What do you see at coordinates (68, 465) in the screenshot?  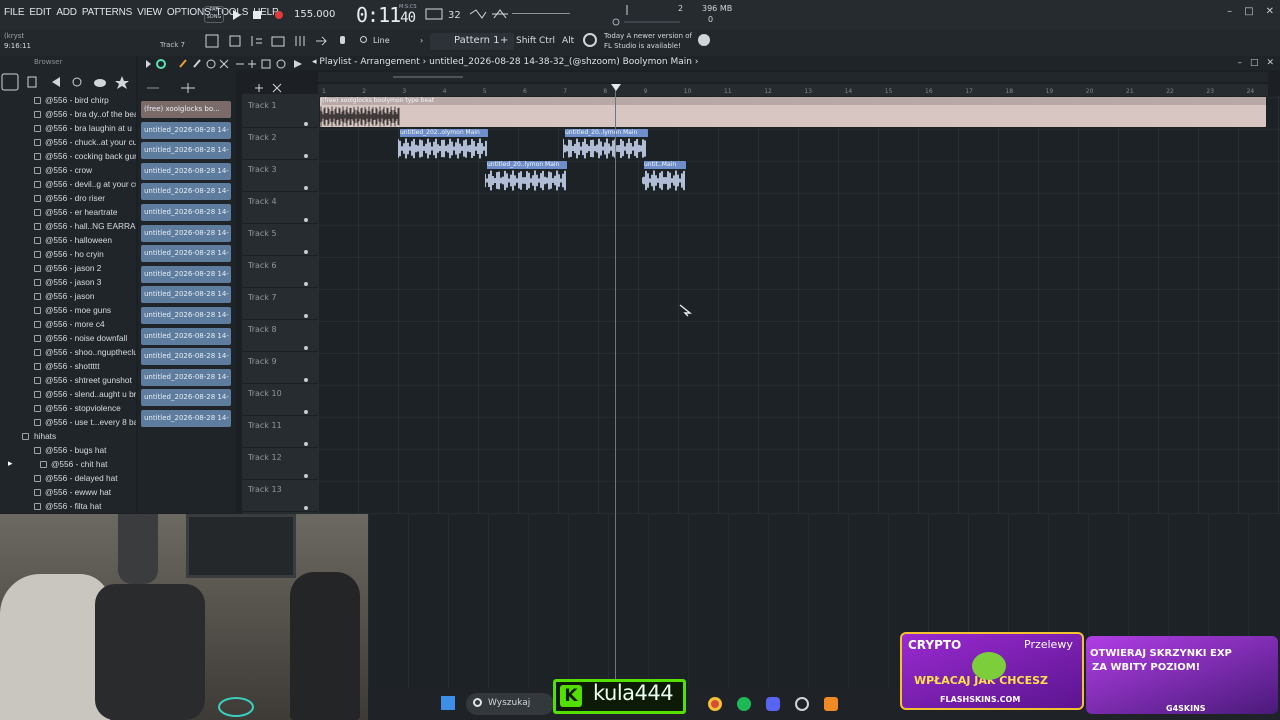 I see `browser-item: @556 - chit hat ▸` at bounding box center [68, 465].